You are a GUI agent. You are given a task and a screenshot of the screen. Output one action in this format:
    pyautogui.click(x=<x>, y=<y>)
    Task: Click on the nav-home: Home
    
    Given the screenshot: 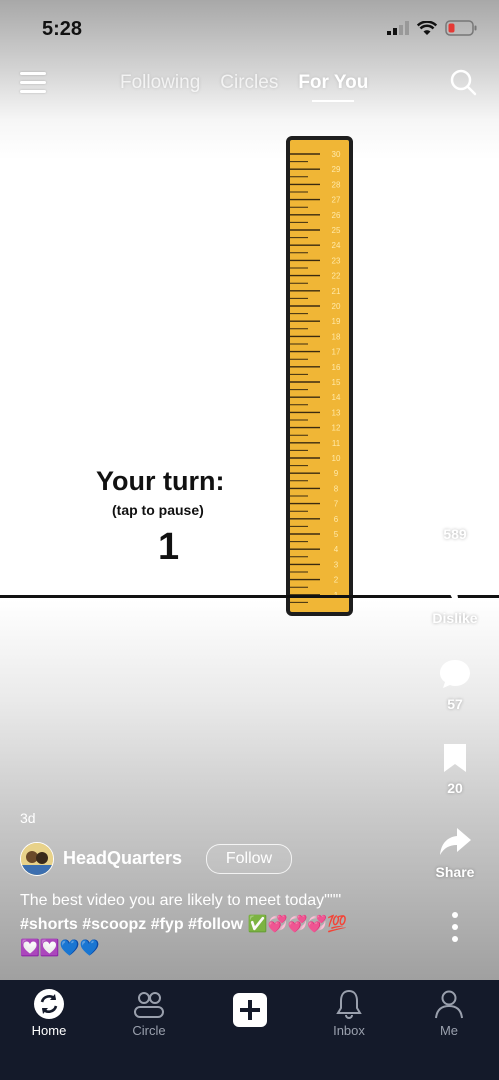 What is the action you would take?
    pyautogui.click(x=49, y=1013)
    